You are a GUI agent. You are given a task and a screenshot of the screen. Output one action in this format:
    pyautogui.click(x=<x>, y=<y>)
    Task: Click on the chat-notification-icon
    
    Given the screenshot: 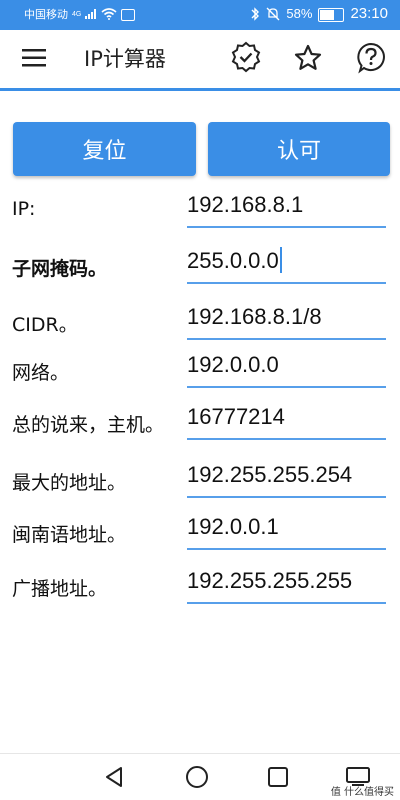 What is the action you would take?
    pyautogui.click(x=128, y=15)
    